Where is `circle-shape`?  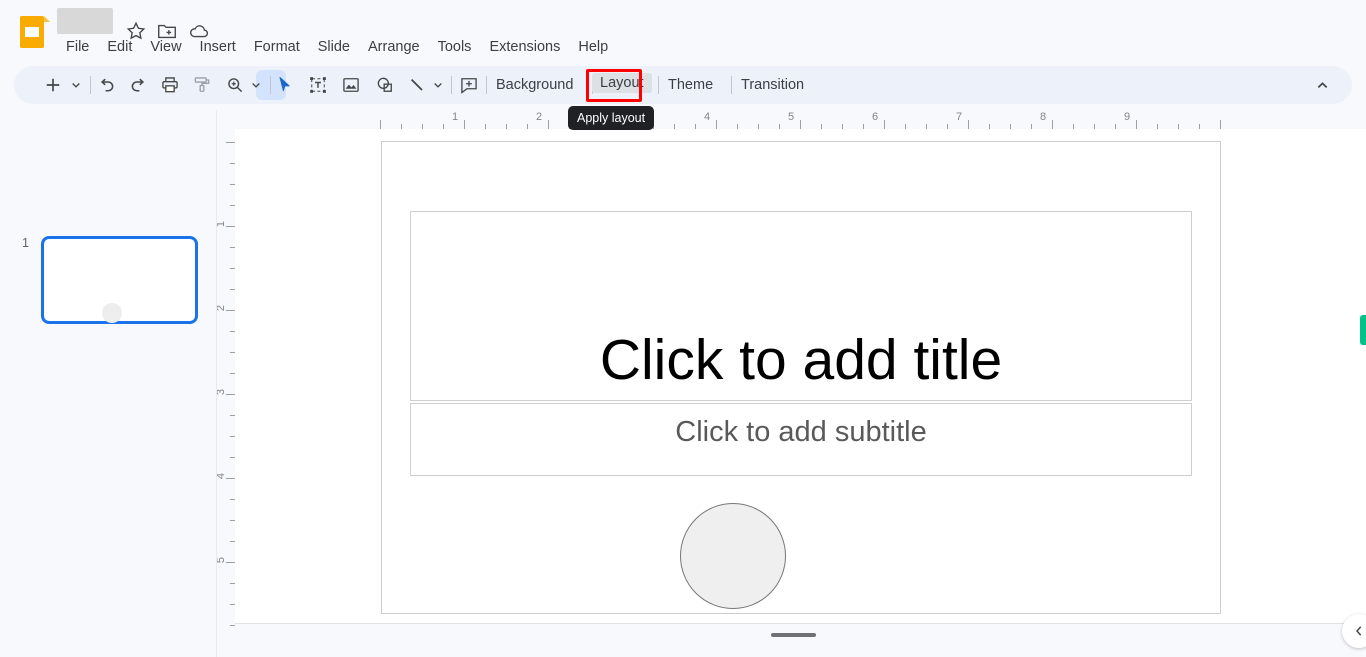 circle-shape is located at coordinates (733, 556).